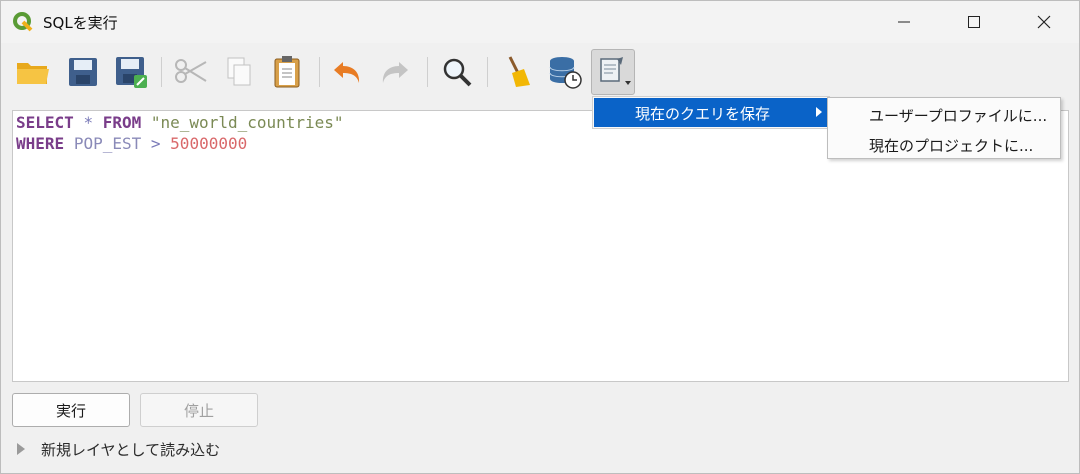 This screenshot has height=474, width=1080. What do you see at coordinates (819, 112) in the screenshot?
I see `submenu-arrow-icon` at bounding box center [819, 112].